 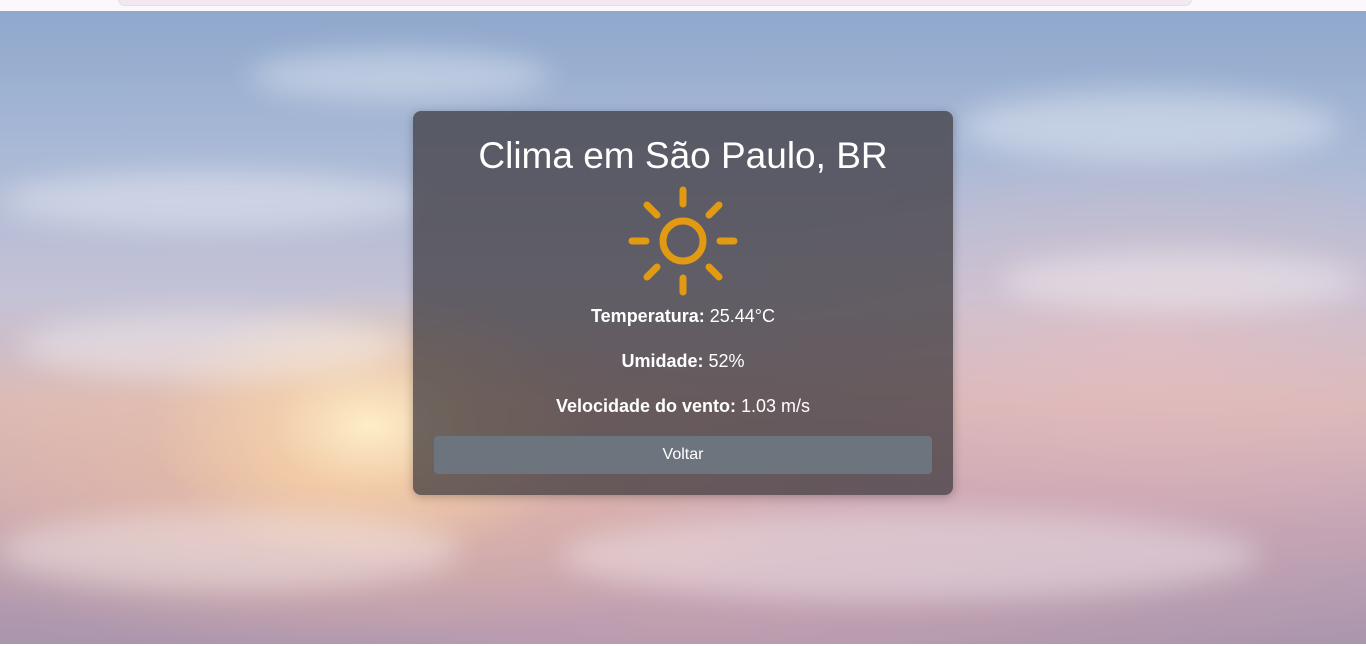 I want to click on temperature-row: Temperatura: 25.44°C, so click(x=683, y=316).